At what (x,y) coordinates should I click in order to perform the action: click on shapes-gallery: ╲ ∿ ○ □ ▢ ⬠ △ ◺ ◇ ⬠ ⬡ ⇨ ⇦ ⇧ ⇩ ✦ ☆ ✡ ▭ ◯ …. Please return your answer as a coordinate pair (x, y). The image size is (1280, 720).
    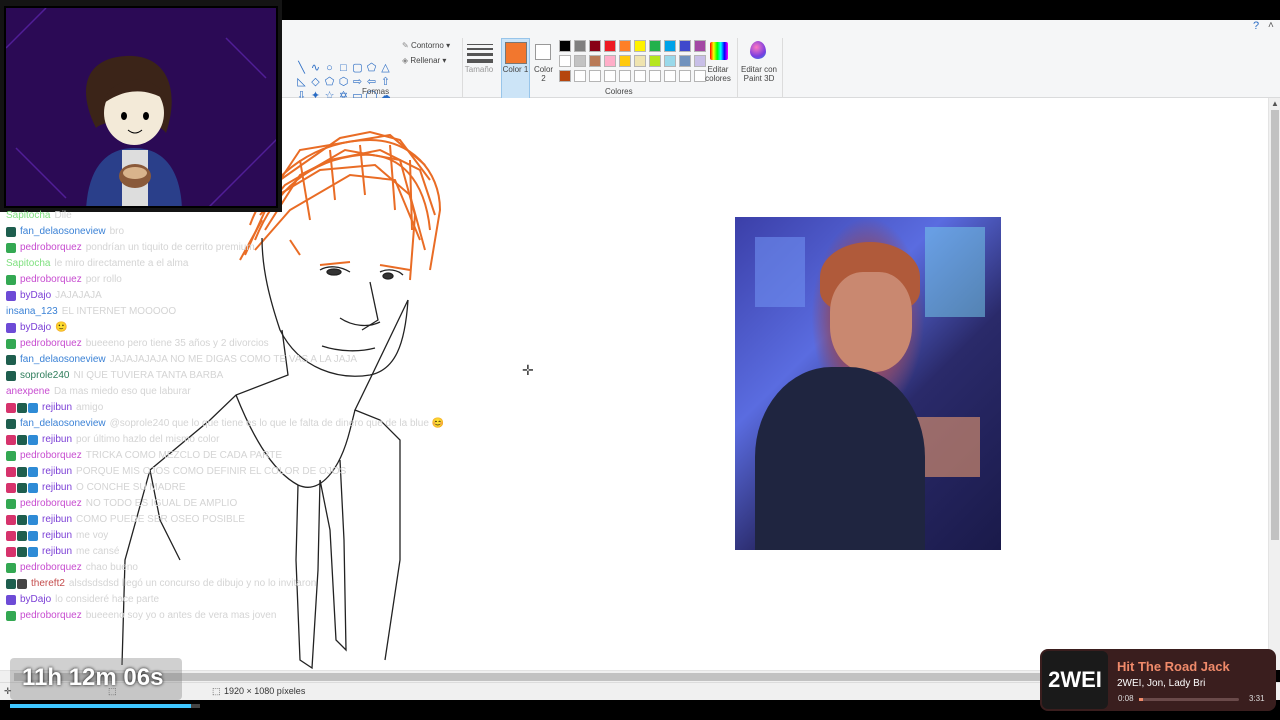
    Looking at the image, I should click on (346, 82).